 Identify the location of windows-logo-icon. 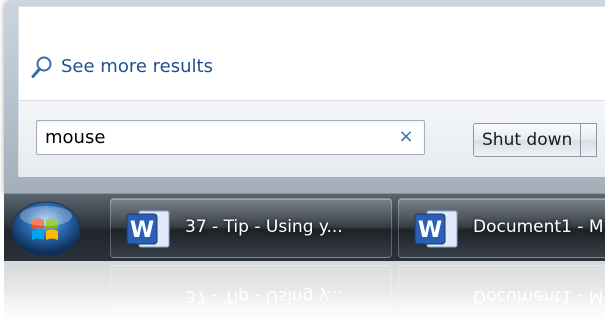
(46, 229).